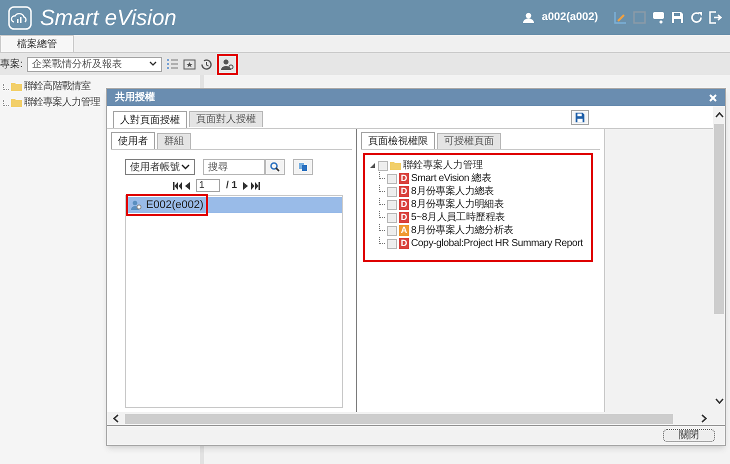 Image resolution: width=730 pixels, height=464 pixels. What do you see at coordinates (398, 140) in the screenshot?
I see `tab: 頁面檢視權限` at bounding box center [398, 140].